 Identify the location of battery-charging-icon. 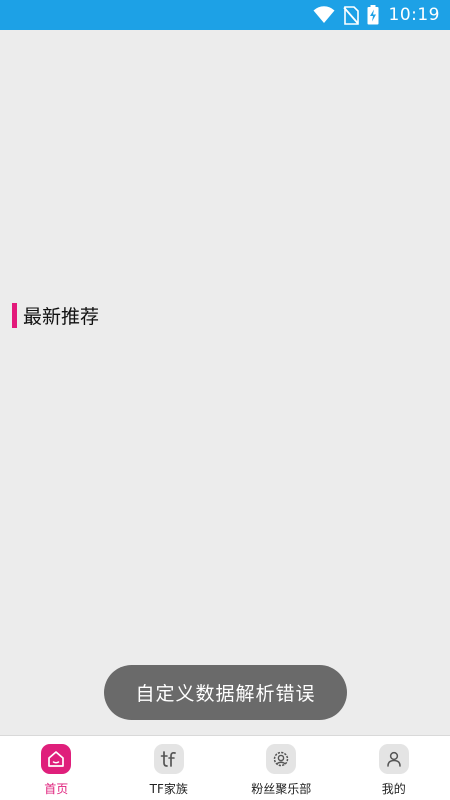
(373, 15).